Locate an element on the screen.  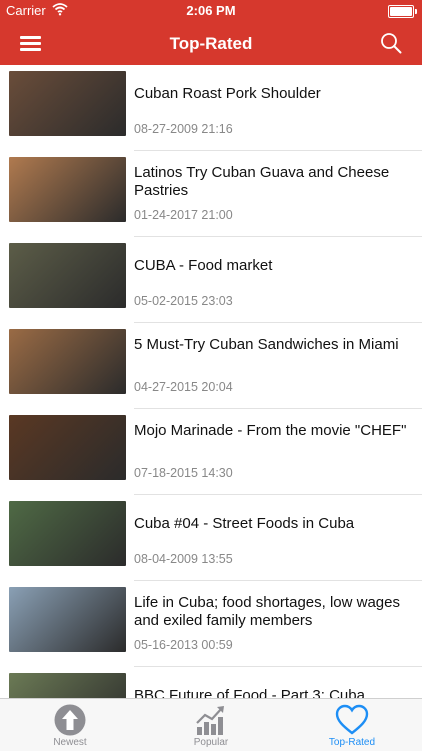
tab-bar: Newest Popular Top-Rated is located at coordinates (211, 724).